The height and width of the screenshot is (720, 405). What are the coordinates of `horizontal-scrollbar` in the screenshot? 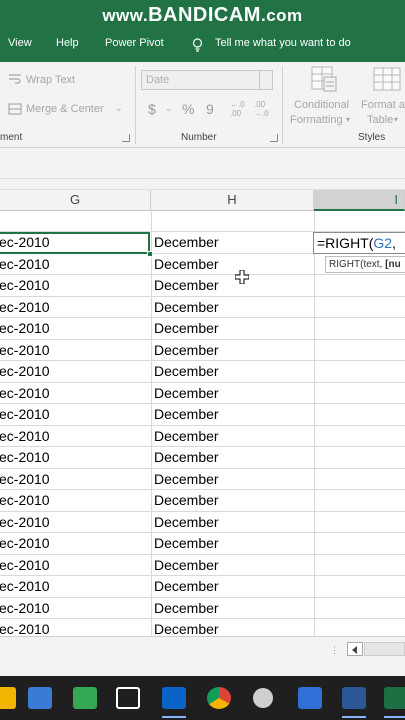 It's located at (384, 649).